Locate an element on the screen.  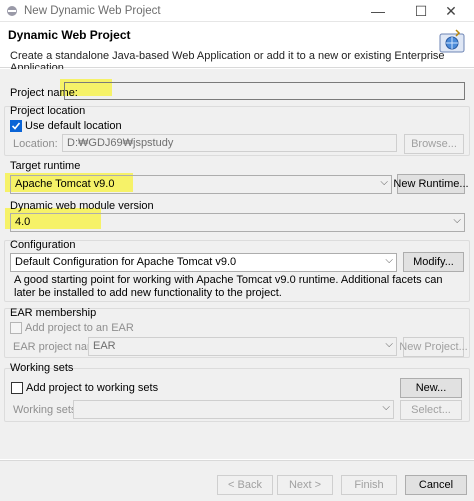
ear-project-select: EAR ⌵ is located at coordinates (242, 346).